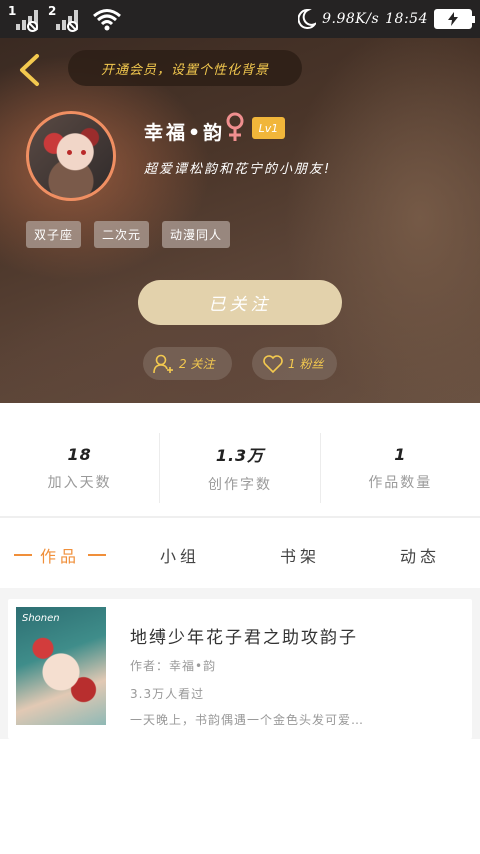 This screenshot has width=480, height=854. What do you see at coordinates (351, 19) in the screenshot?
I see `net-speed: 9.98K/s` at bounding box center [351, 19].